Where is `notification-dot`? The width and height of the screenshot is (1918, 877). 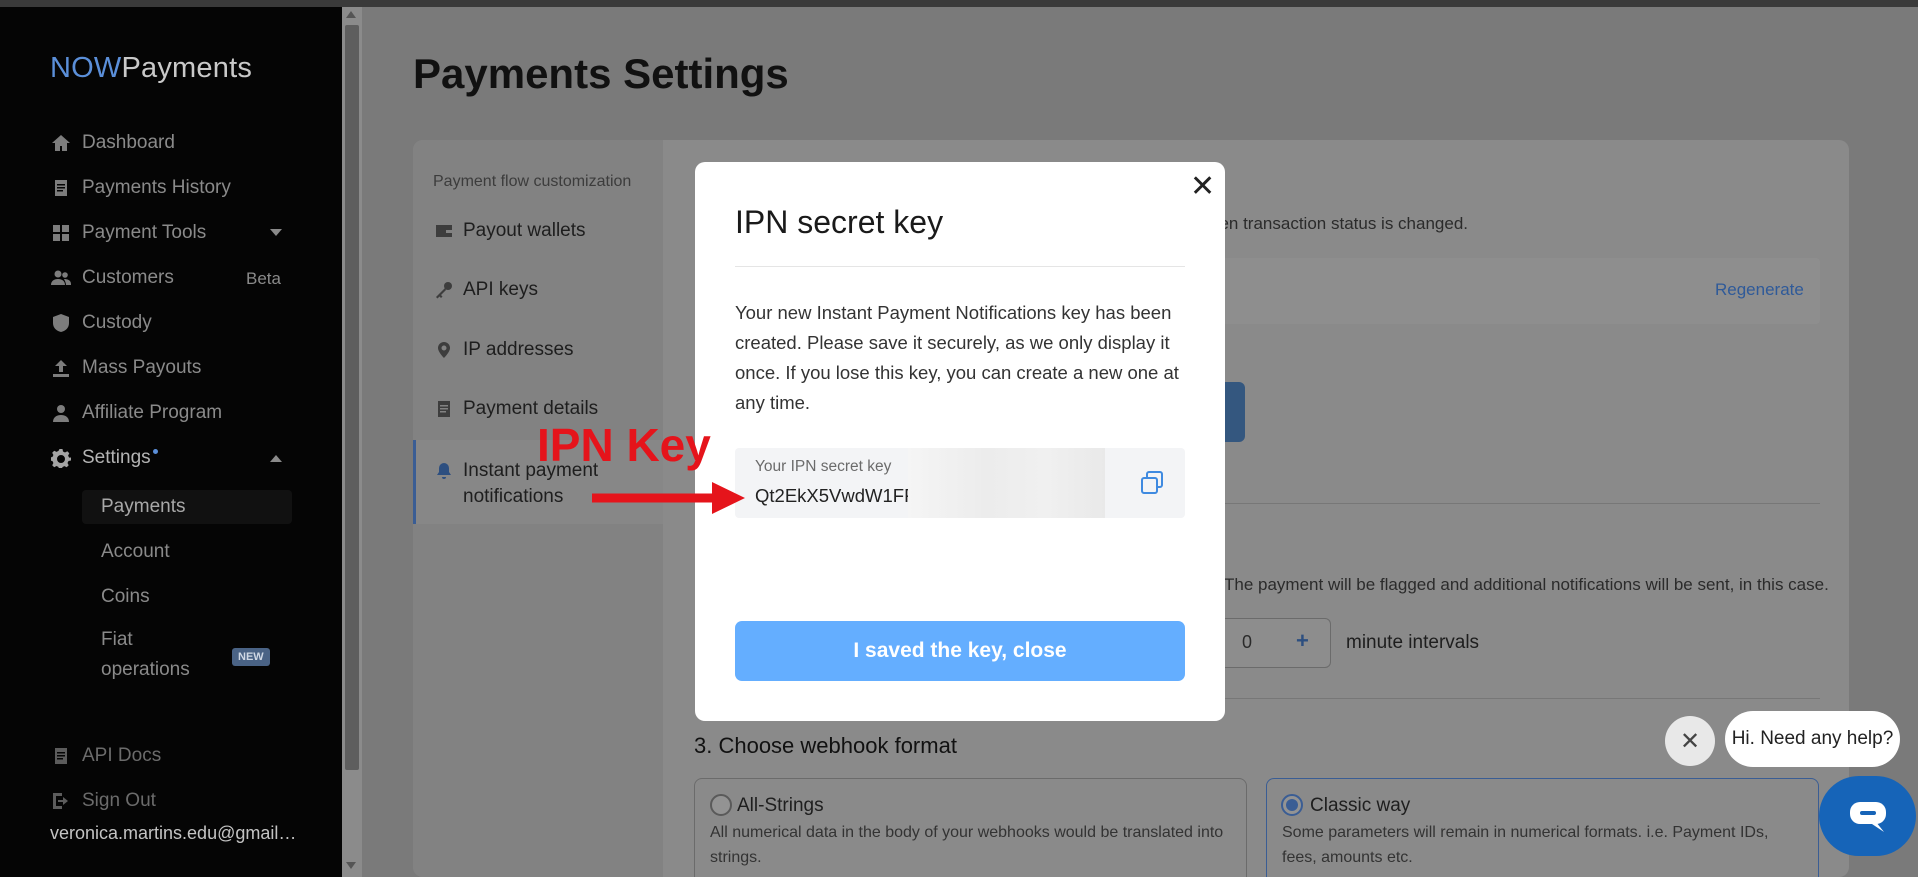
notification-dot is located at coordinates (155, 451).